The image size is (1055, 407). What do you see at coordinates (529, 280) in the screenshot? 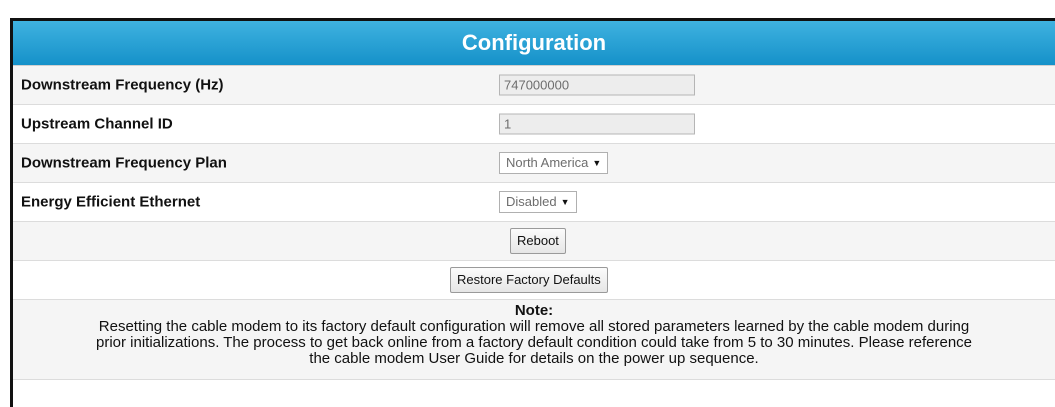
I see `restore-factory-defaults-button: Restore Factory Defaults` at bounding box center [529, 280].